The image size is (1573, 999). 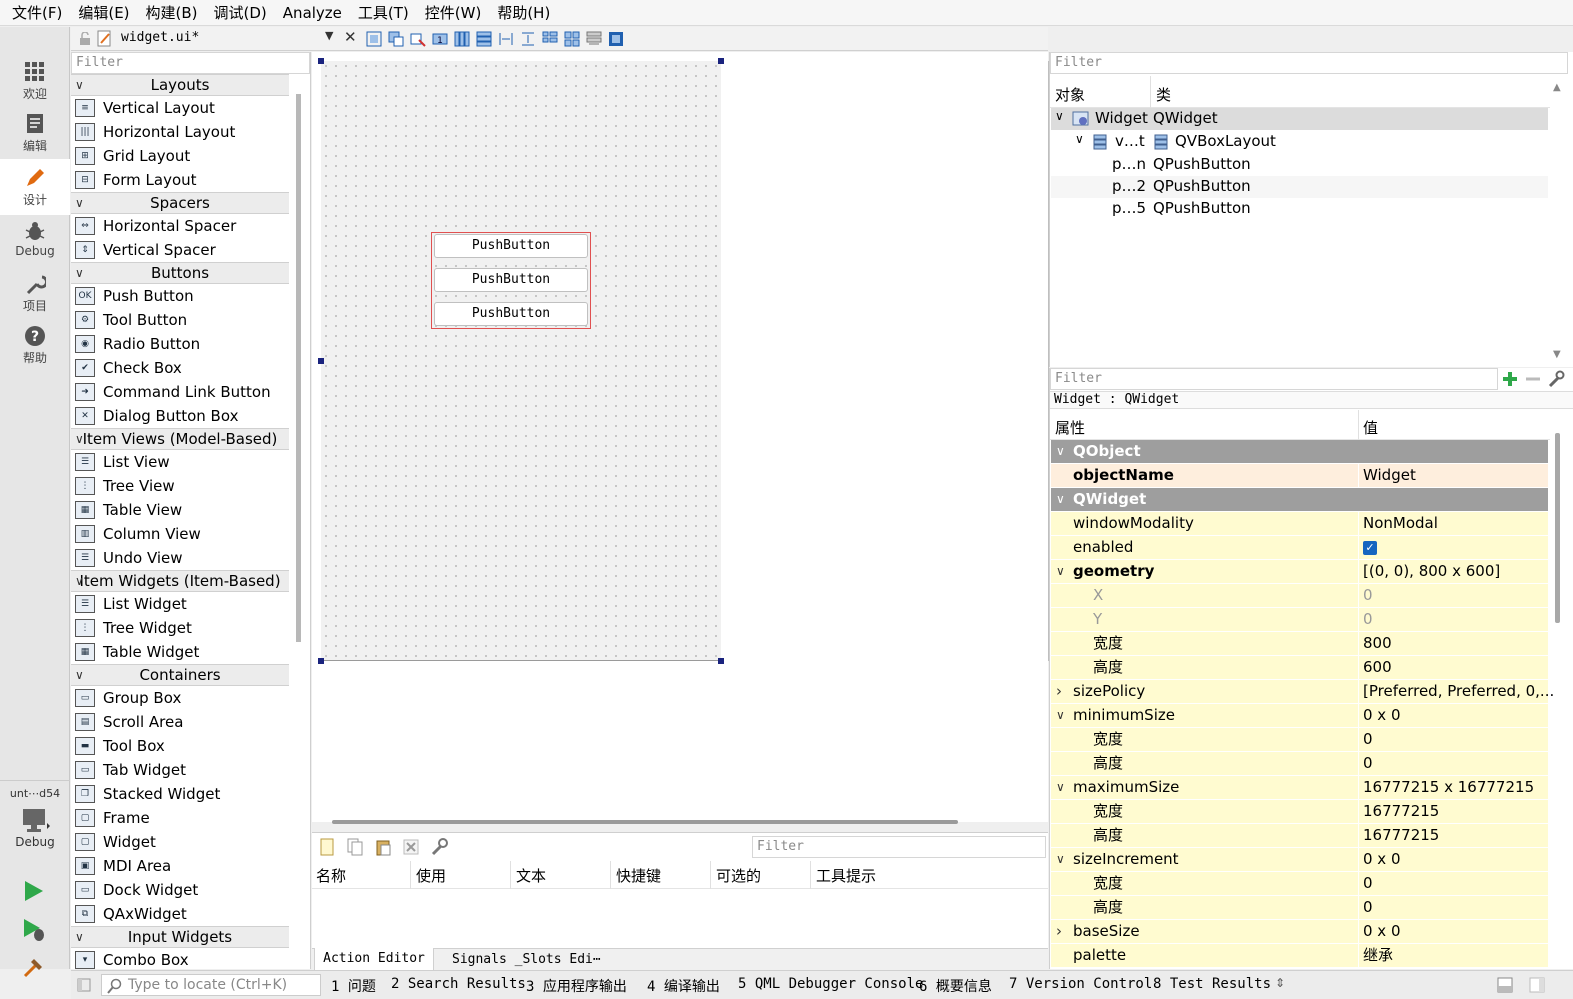 I want to click on layout-vertical-icon, so click(x=484, y=39).